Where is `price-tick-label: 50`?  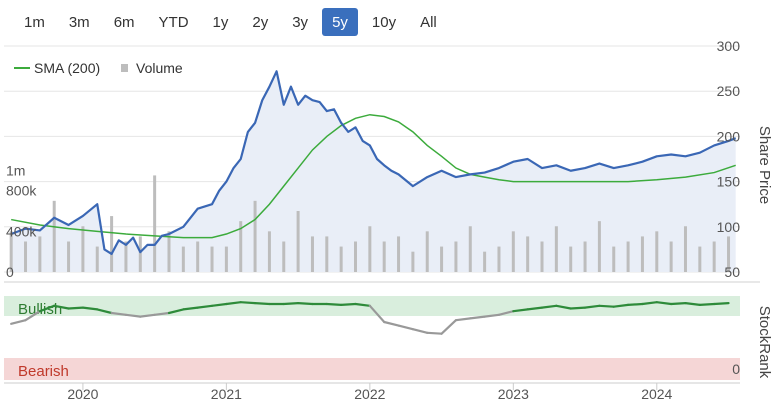 price-tick-label: 50 is located at coordinates (732, 272).